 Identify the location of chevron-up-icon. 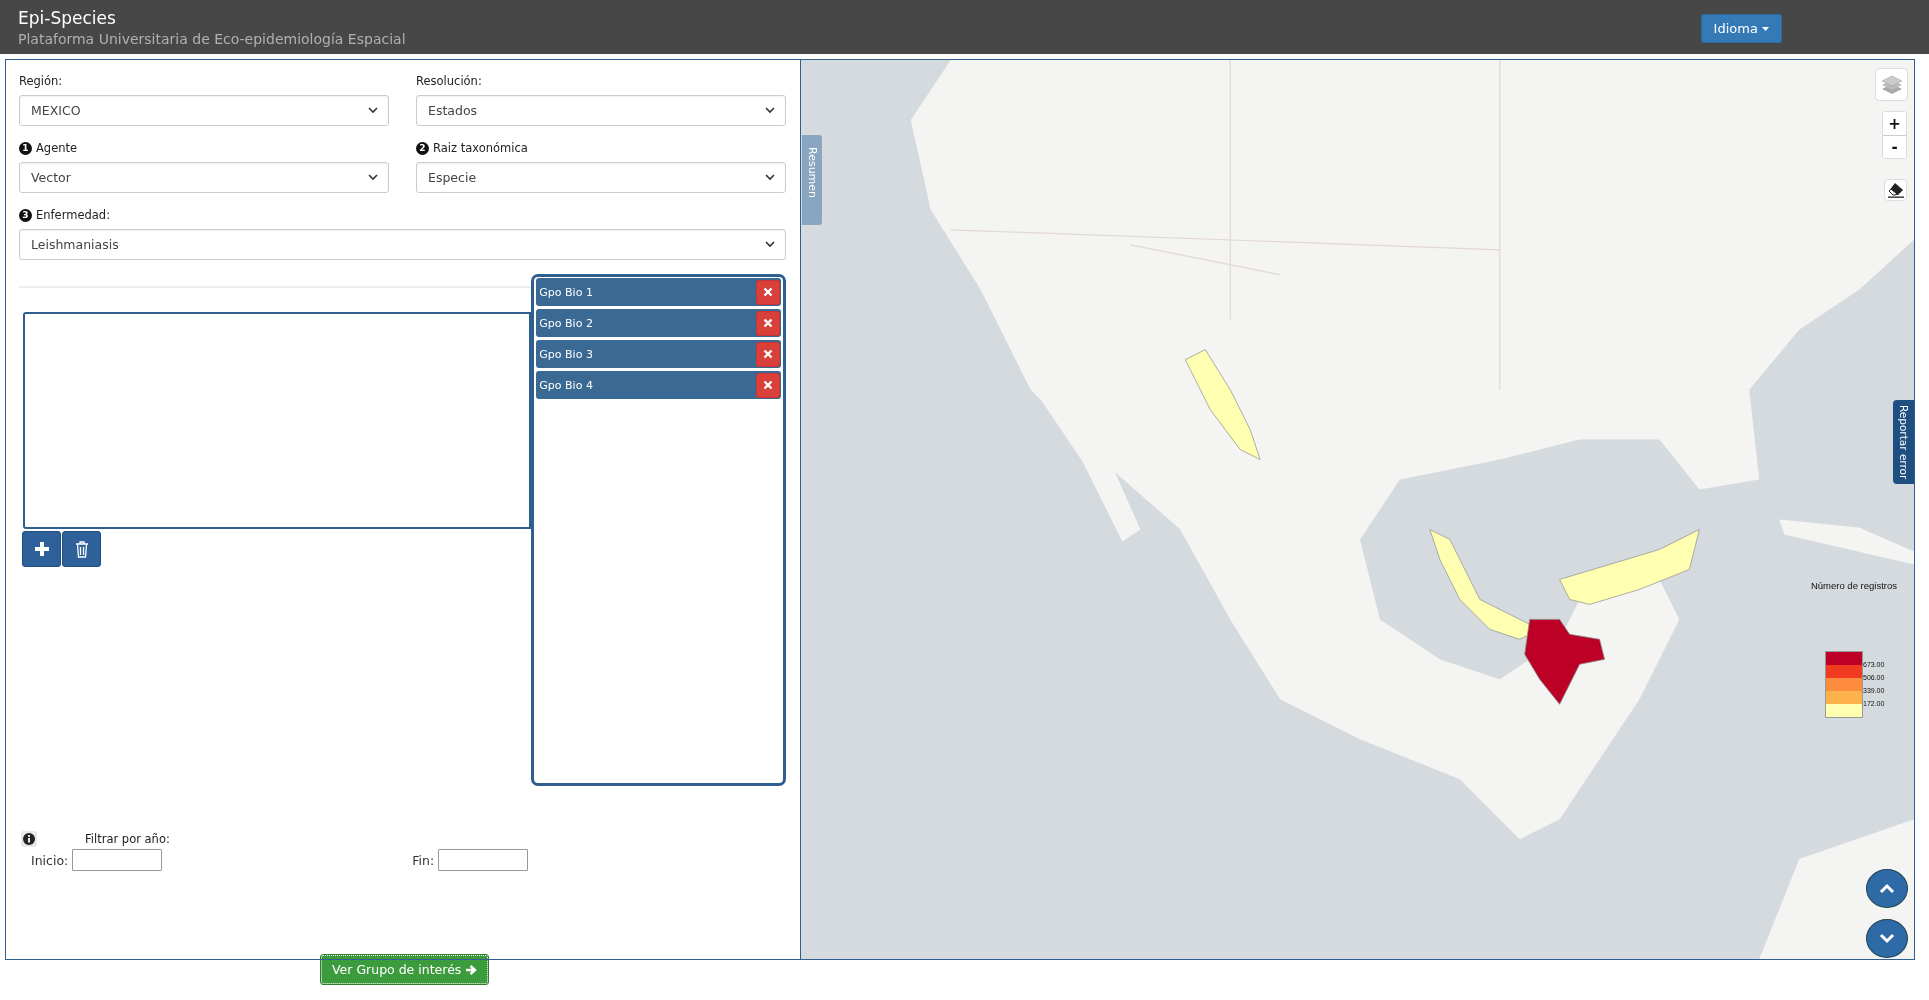
(1887, 888).